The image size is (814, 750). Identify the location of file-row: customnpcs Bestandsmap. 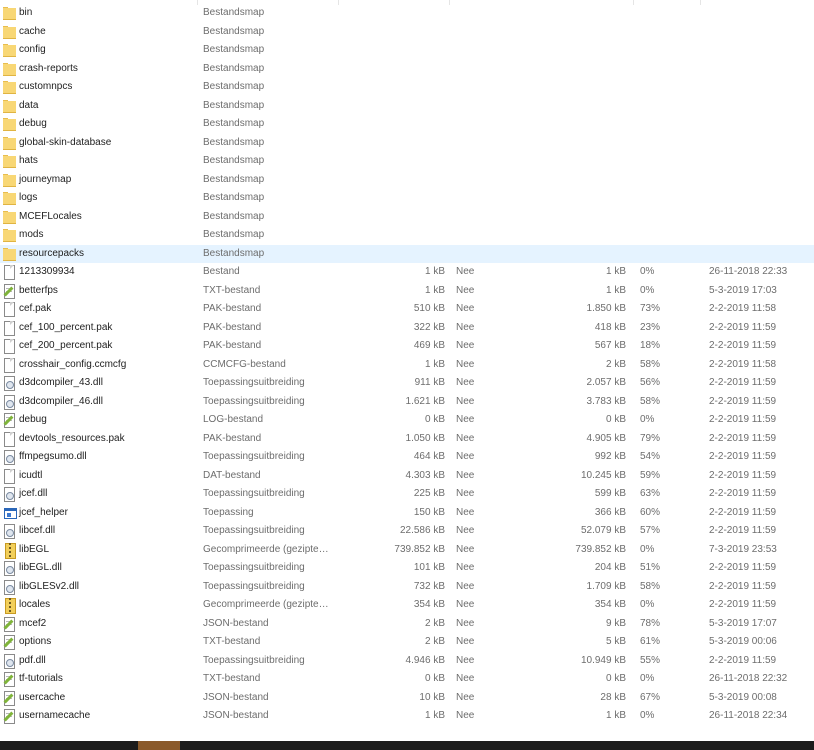
(407, 87).